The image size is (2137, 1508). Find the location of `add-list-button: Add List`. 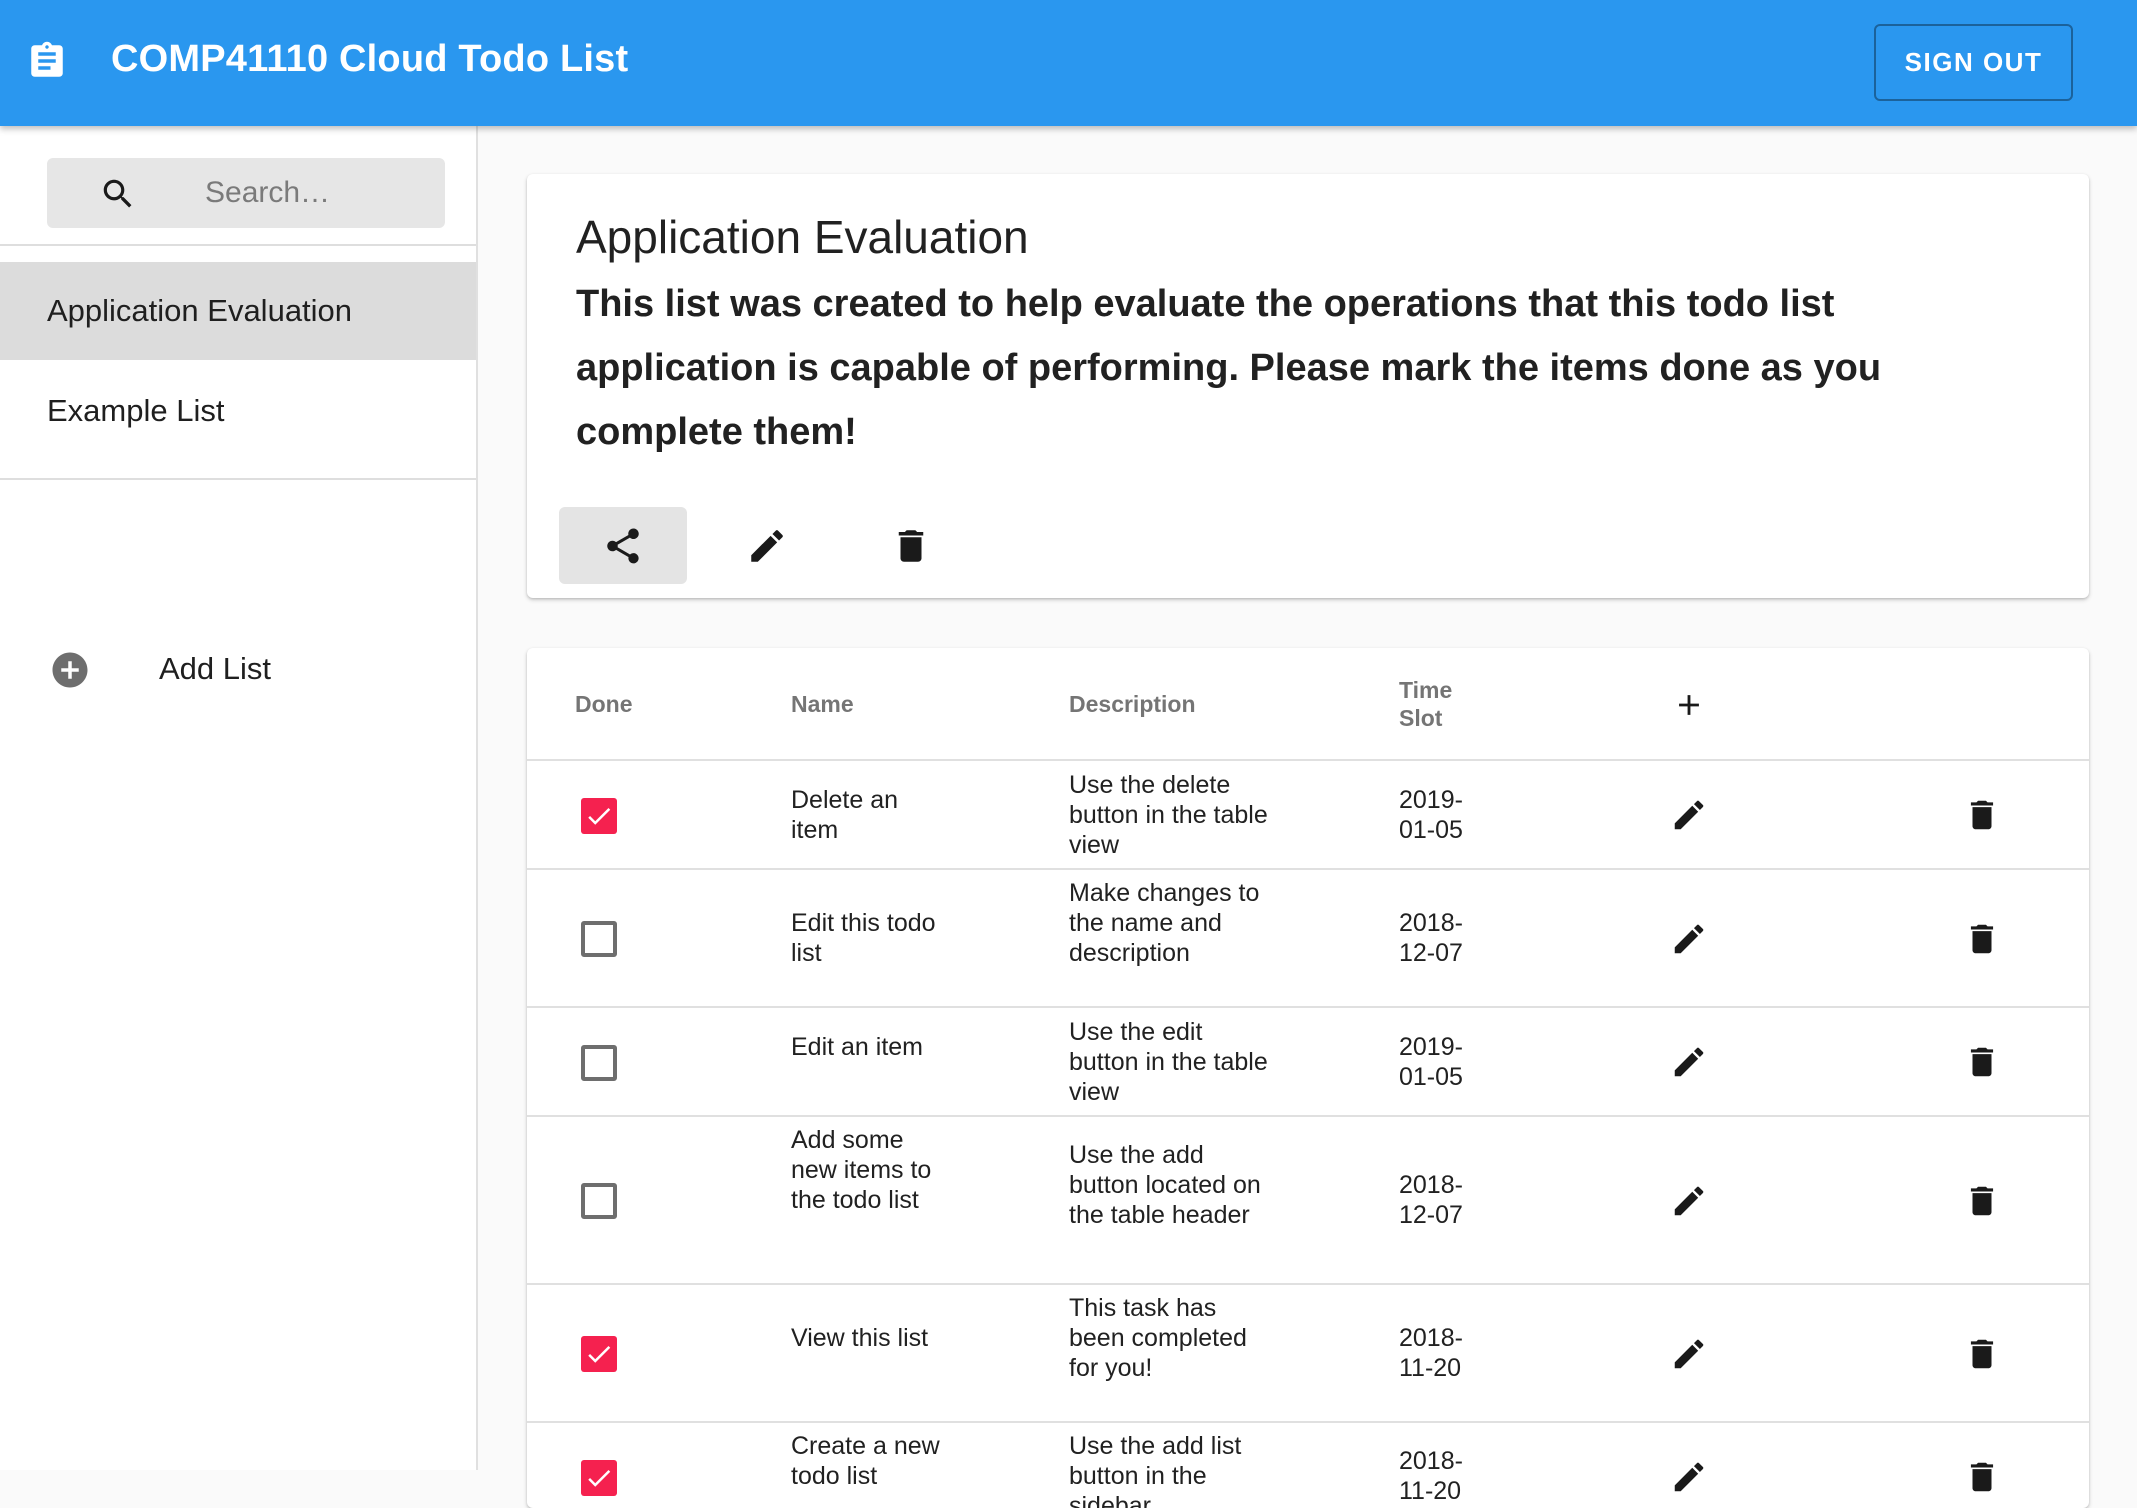

add-list-button: Add List is located at coordinates (238, 670).